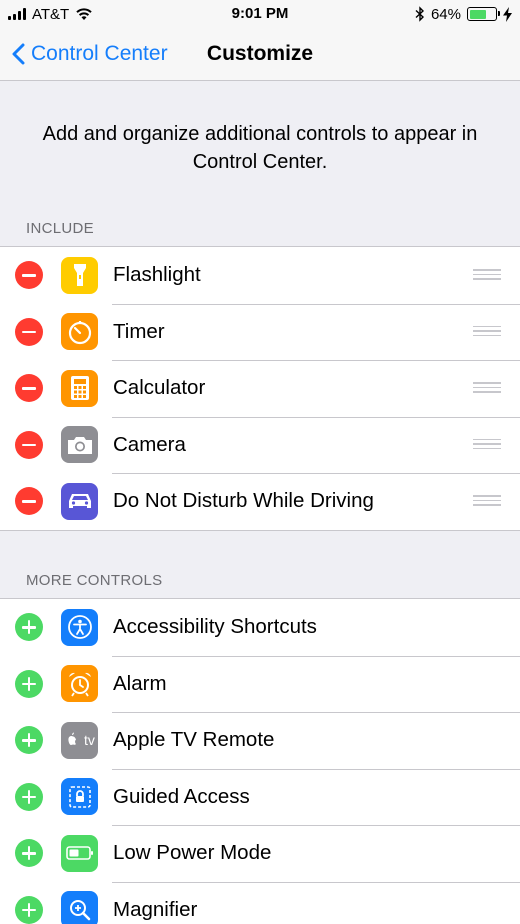 The height and width of the screenshot is (924, 520). I want to click on row-label: Guided Access, so click(181, 796).